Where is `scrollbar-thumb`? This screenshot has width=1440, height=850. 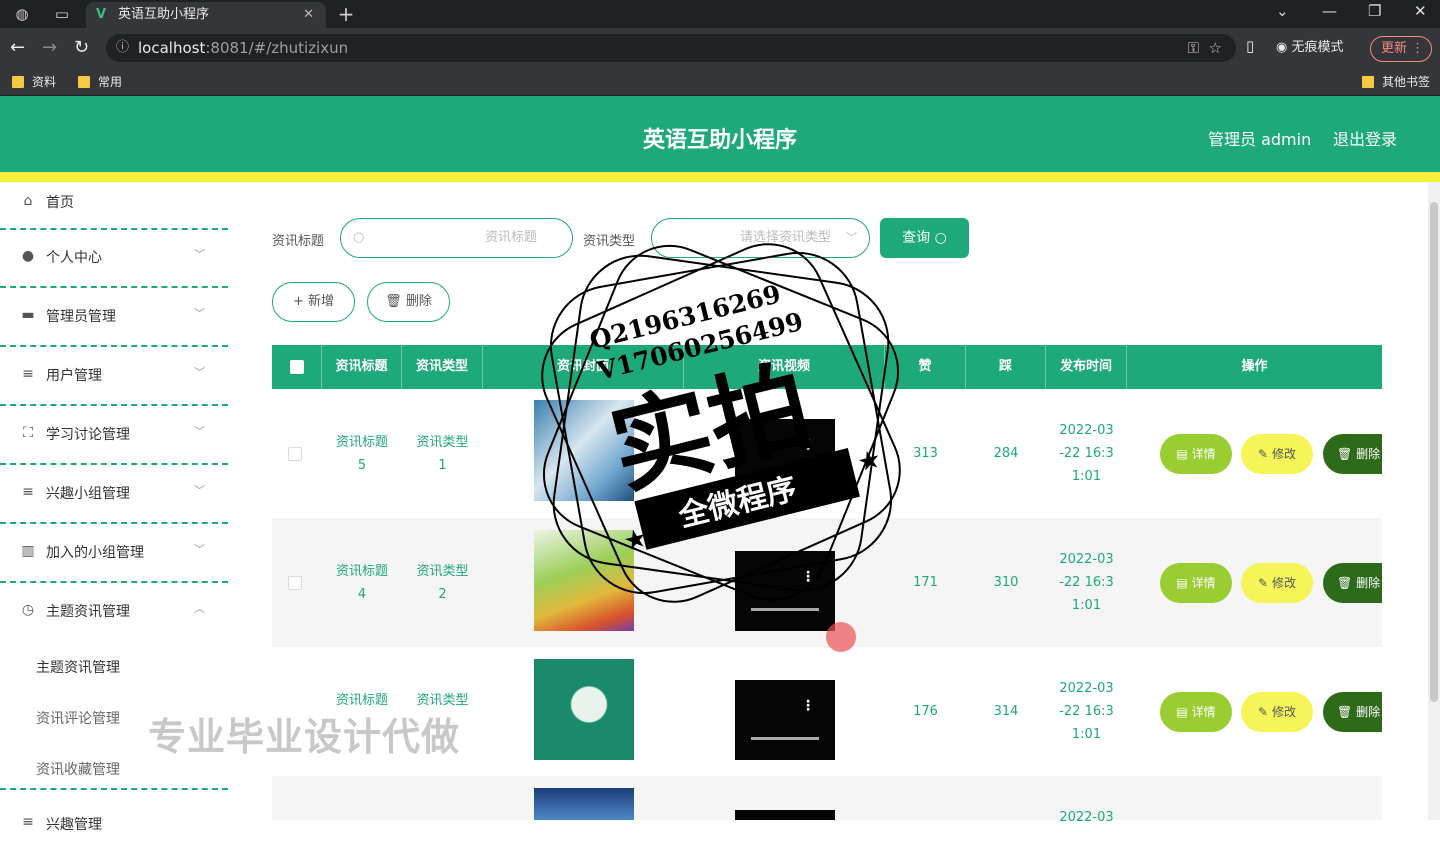 scrollbar-thumb is located at coordinates (1434, 452).